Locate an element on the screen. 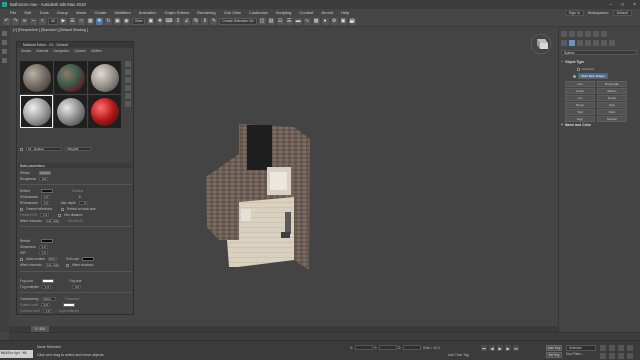 The image size is (640, 360). rglossiness-spinner: 1.0 is located at coordinates (45, 203).